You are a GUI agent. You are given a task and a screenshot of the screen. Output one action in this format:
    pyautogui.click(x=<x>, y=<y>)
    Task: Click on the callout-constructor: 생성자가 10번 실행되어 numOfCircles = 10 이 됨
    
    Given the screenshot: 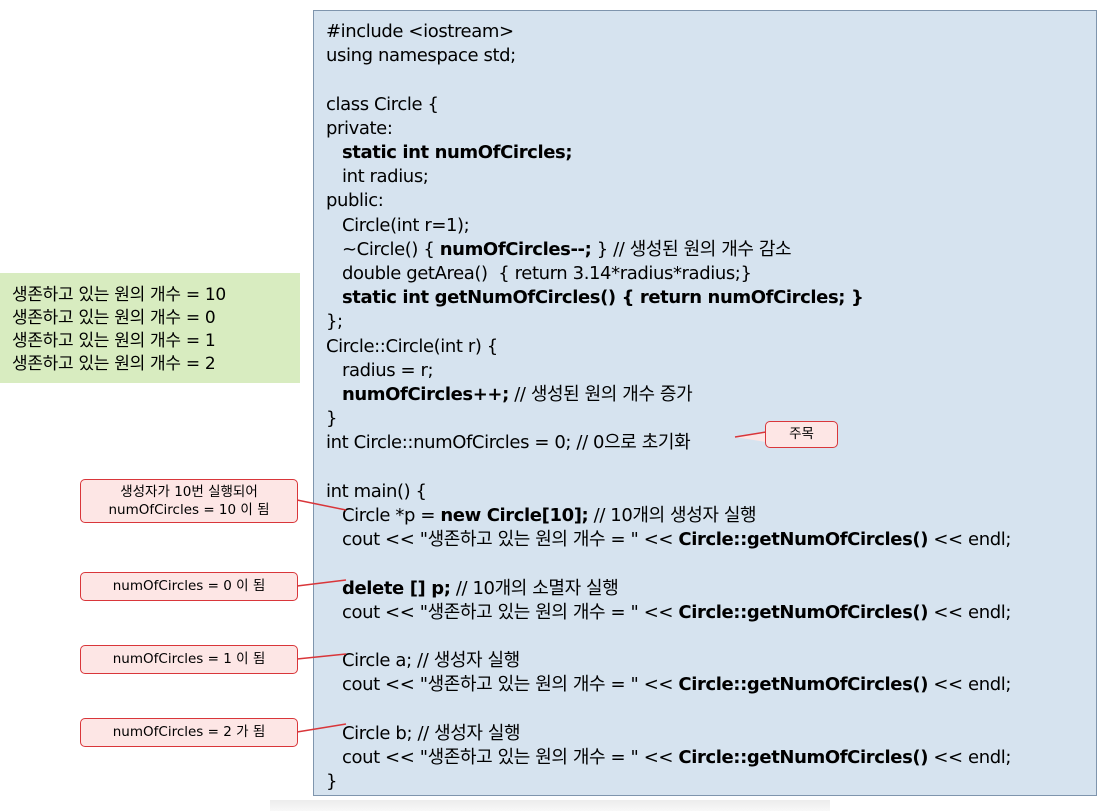 What is the action you would take?
    pyautogui.click(x=189, y=501)
    